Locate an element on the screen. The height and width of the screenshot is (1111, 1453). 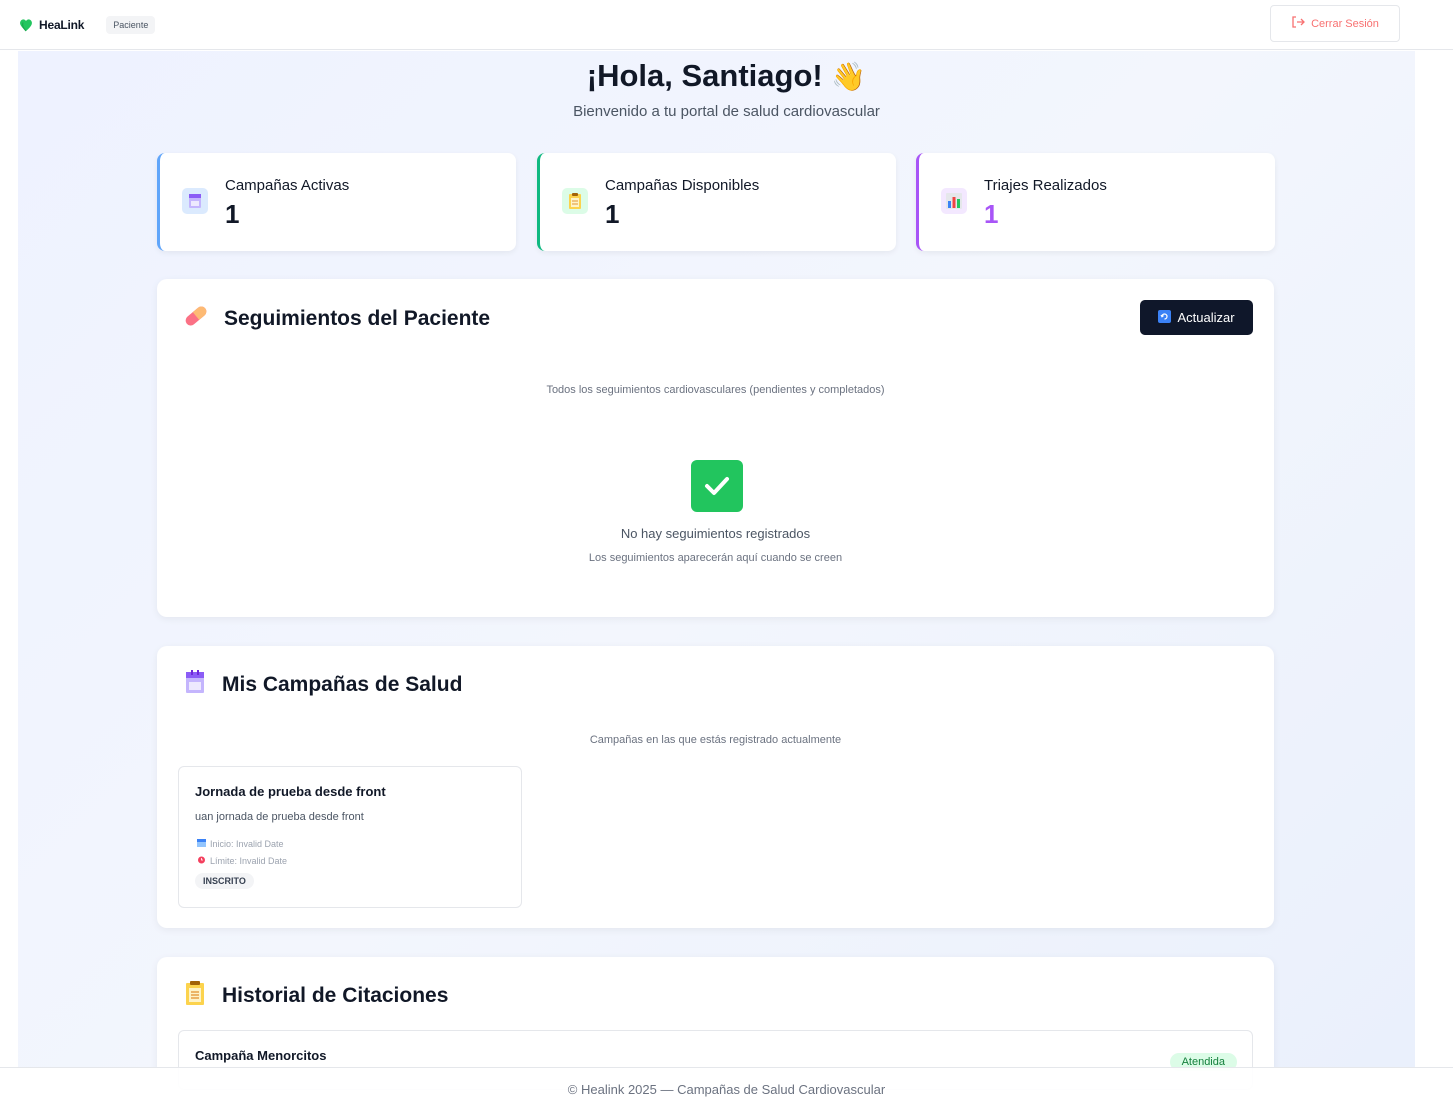
top-navbar: HeaLink Paciente Cerrar Sesión is located at coordinates (726, 25).